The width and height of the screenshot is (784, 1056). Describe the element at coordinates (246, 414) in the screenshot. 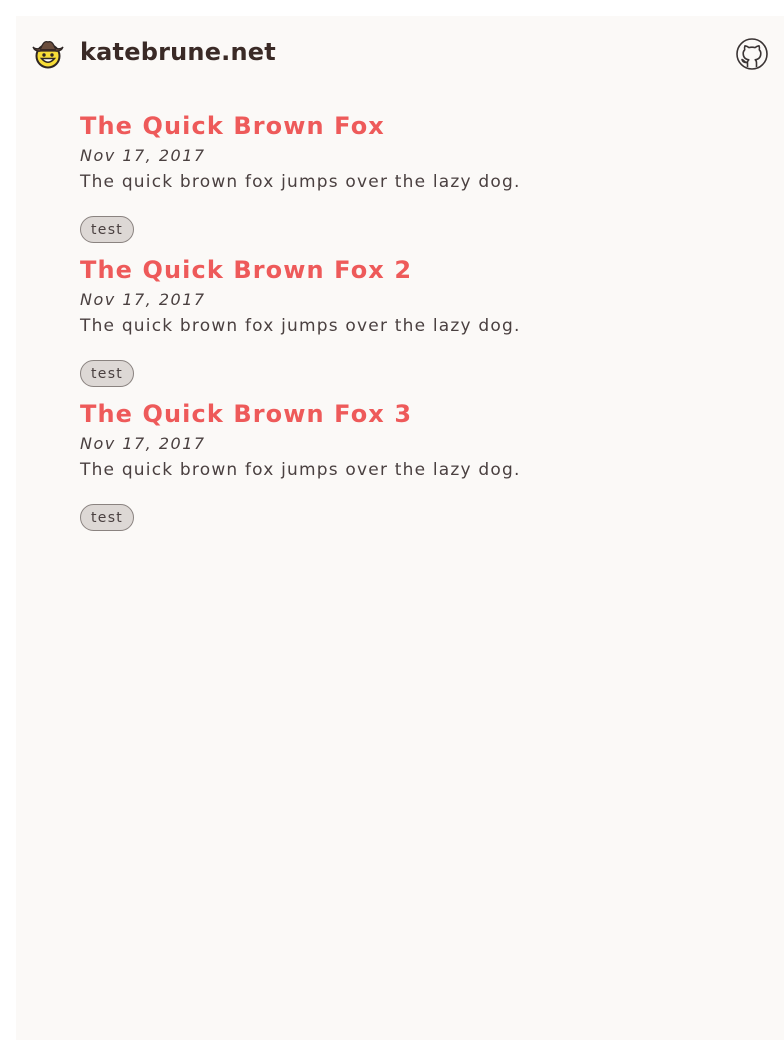

I see `post-title-link: The Quick Brown Fox 3` at that location.